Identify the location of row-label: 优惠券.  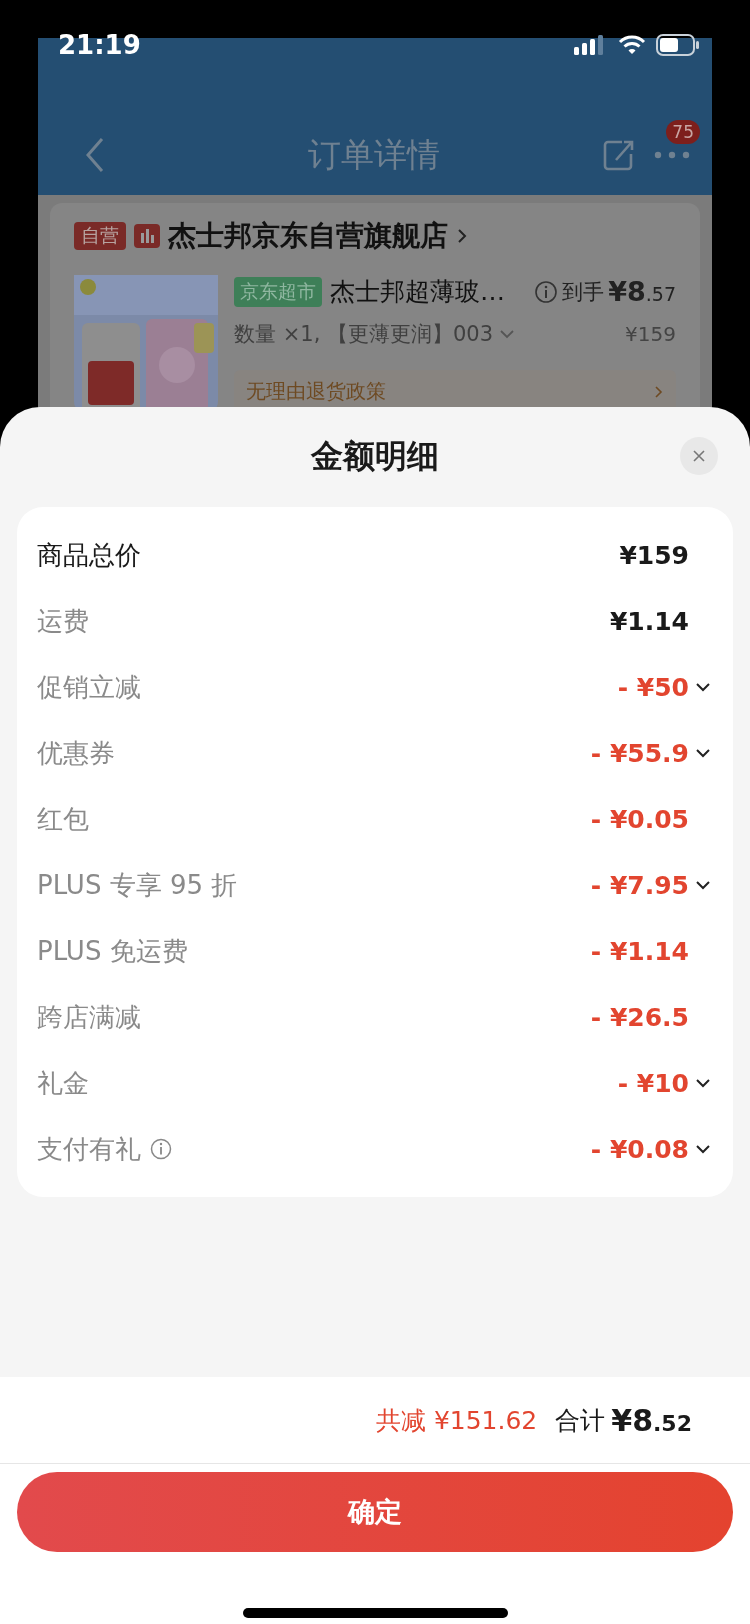
(76, 753).